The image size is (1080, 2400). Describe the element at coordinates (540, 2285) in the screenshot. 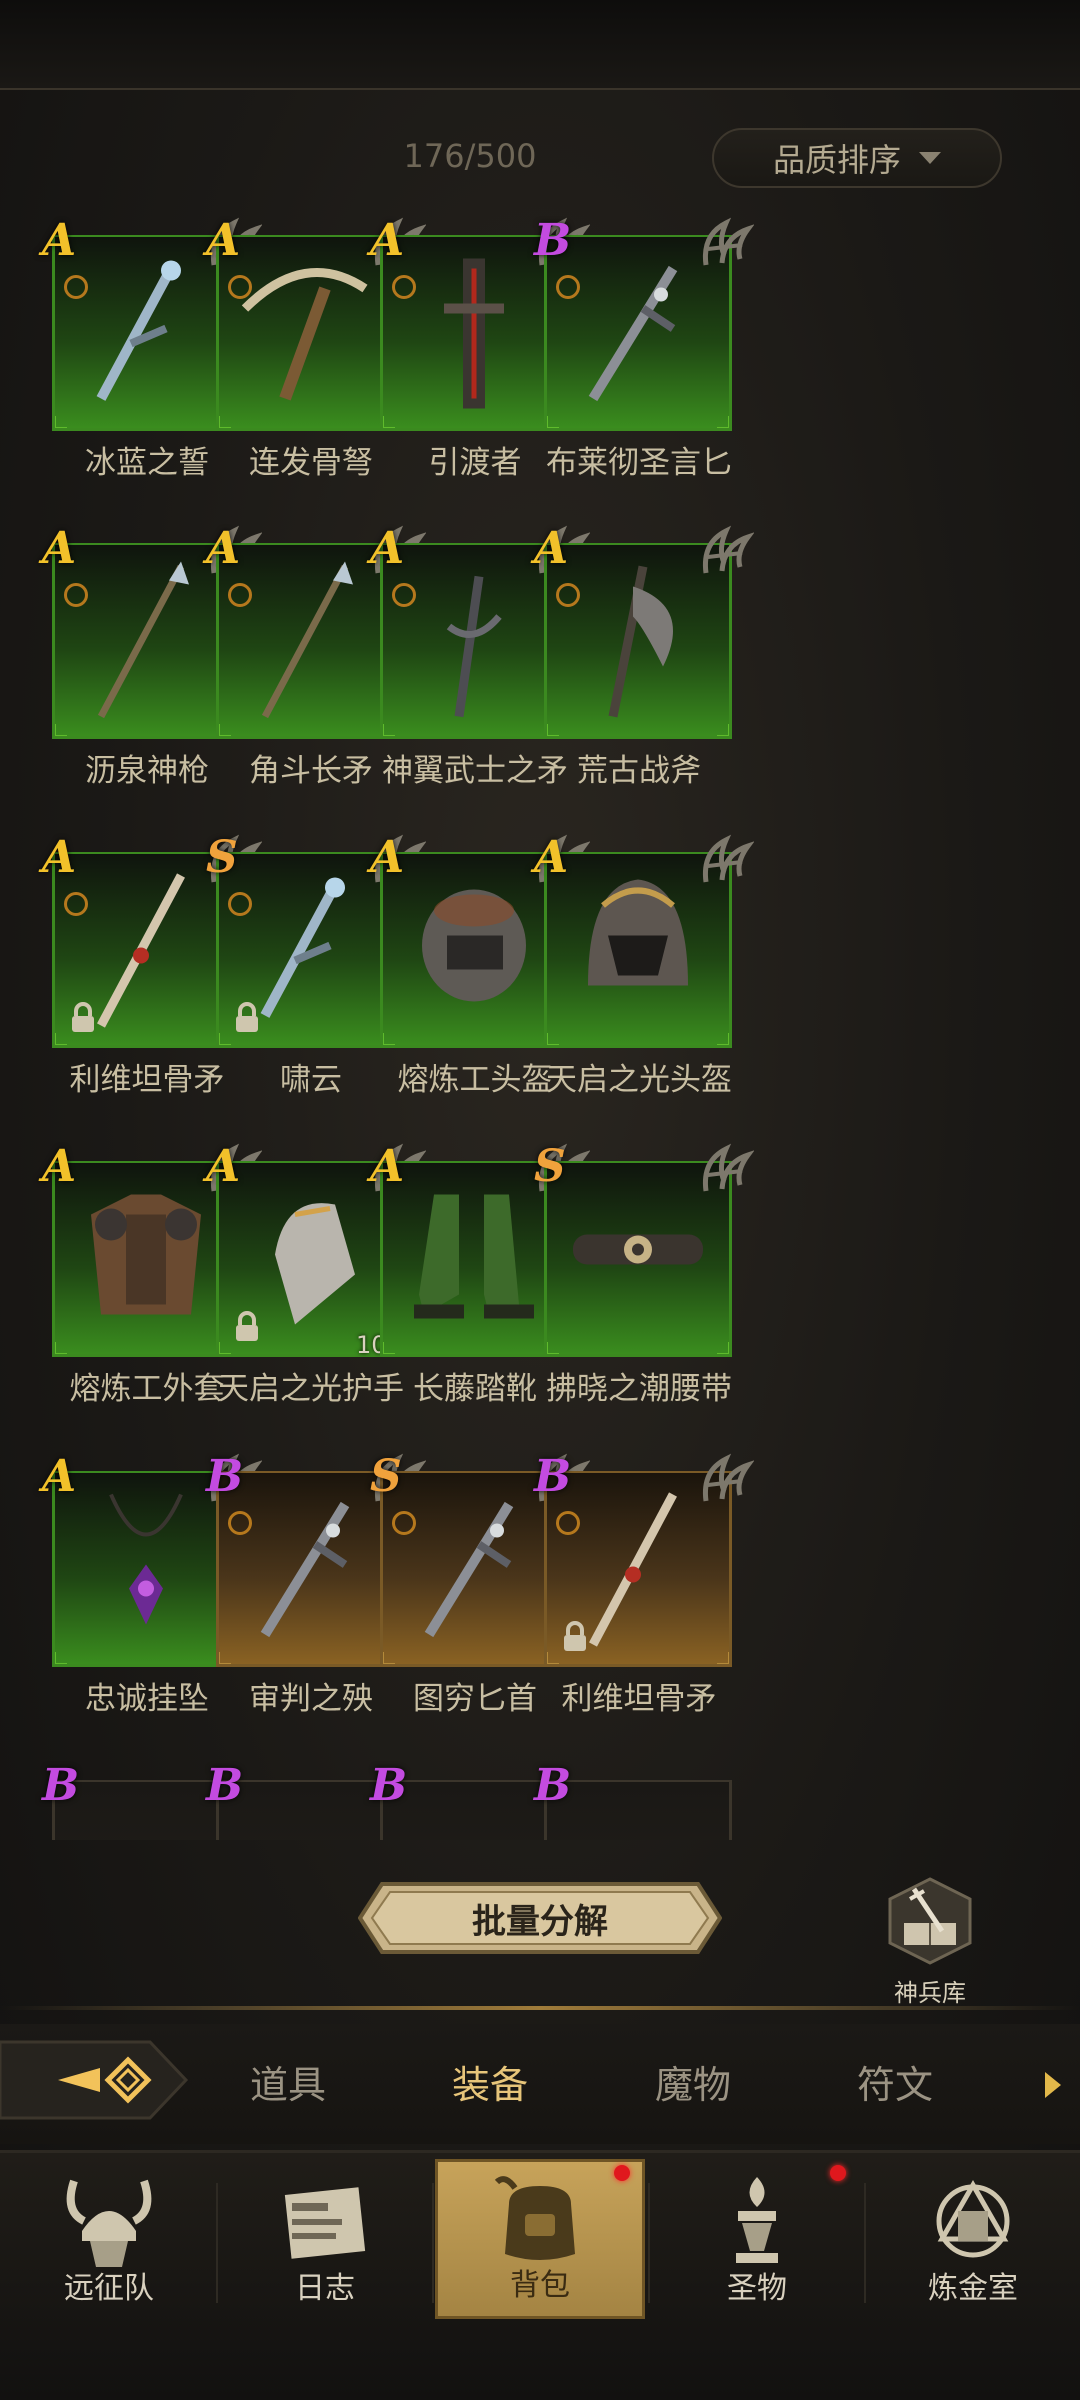

I see `nav-backpack-label: 背包` at that location.